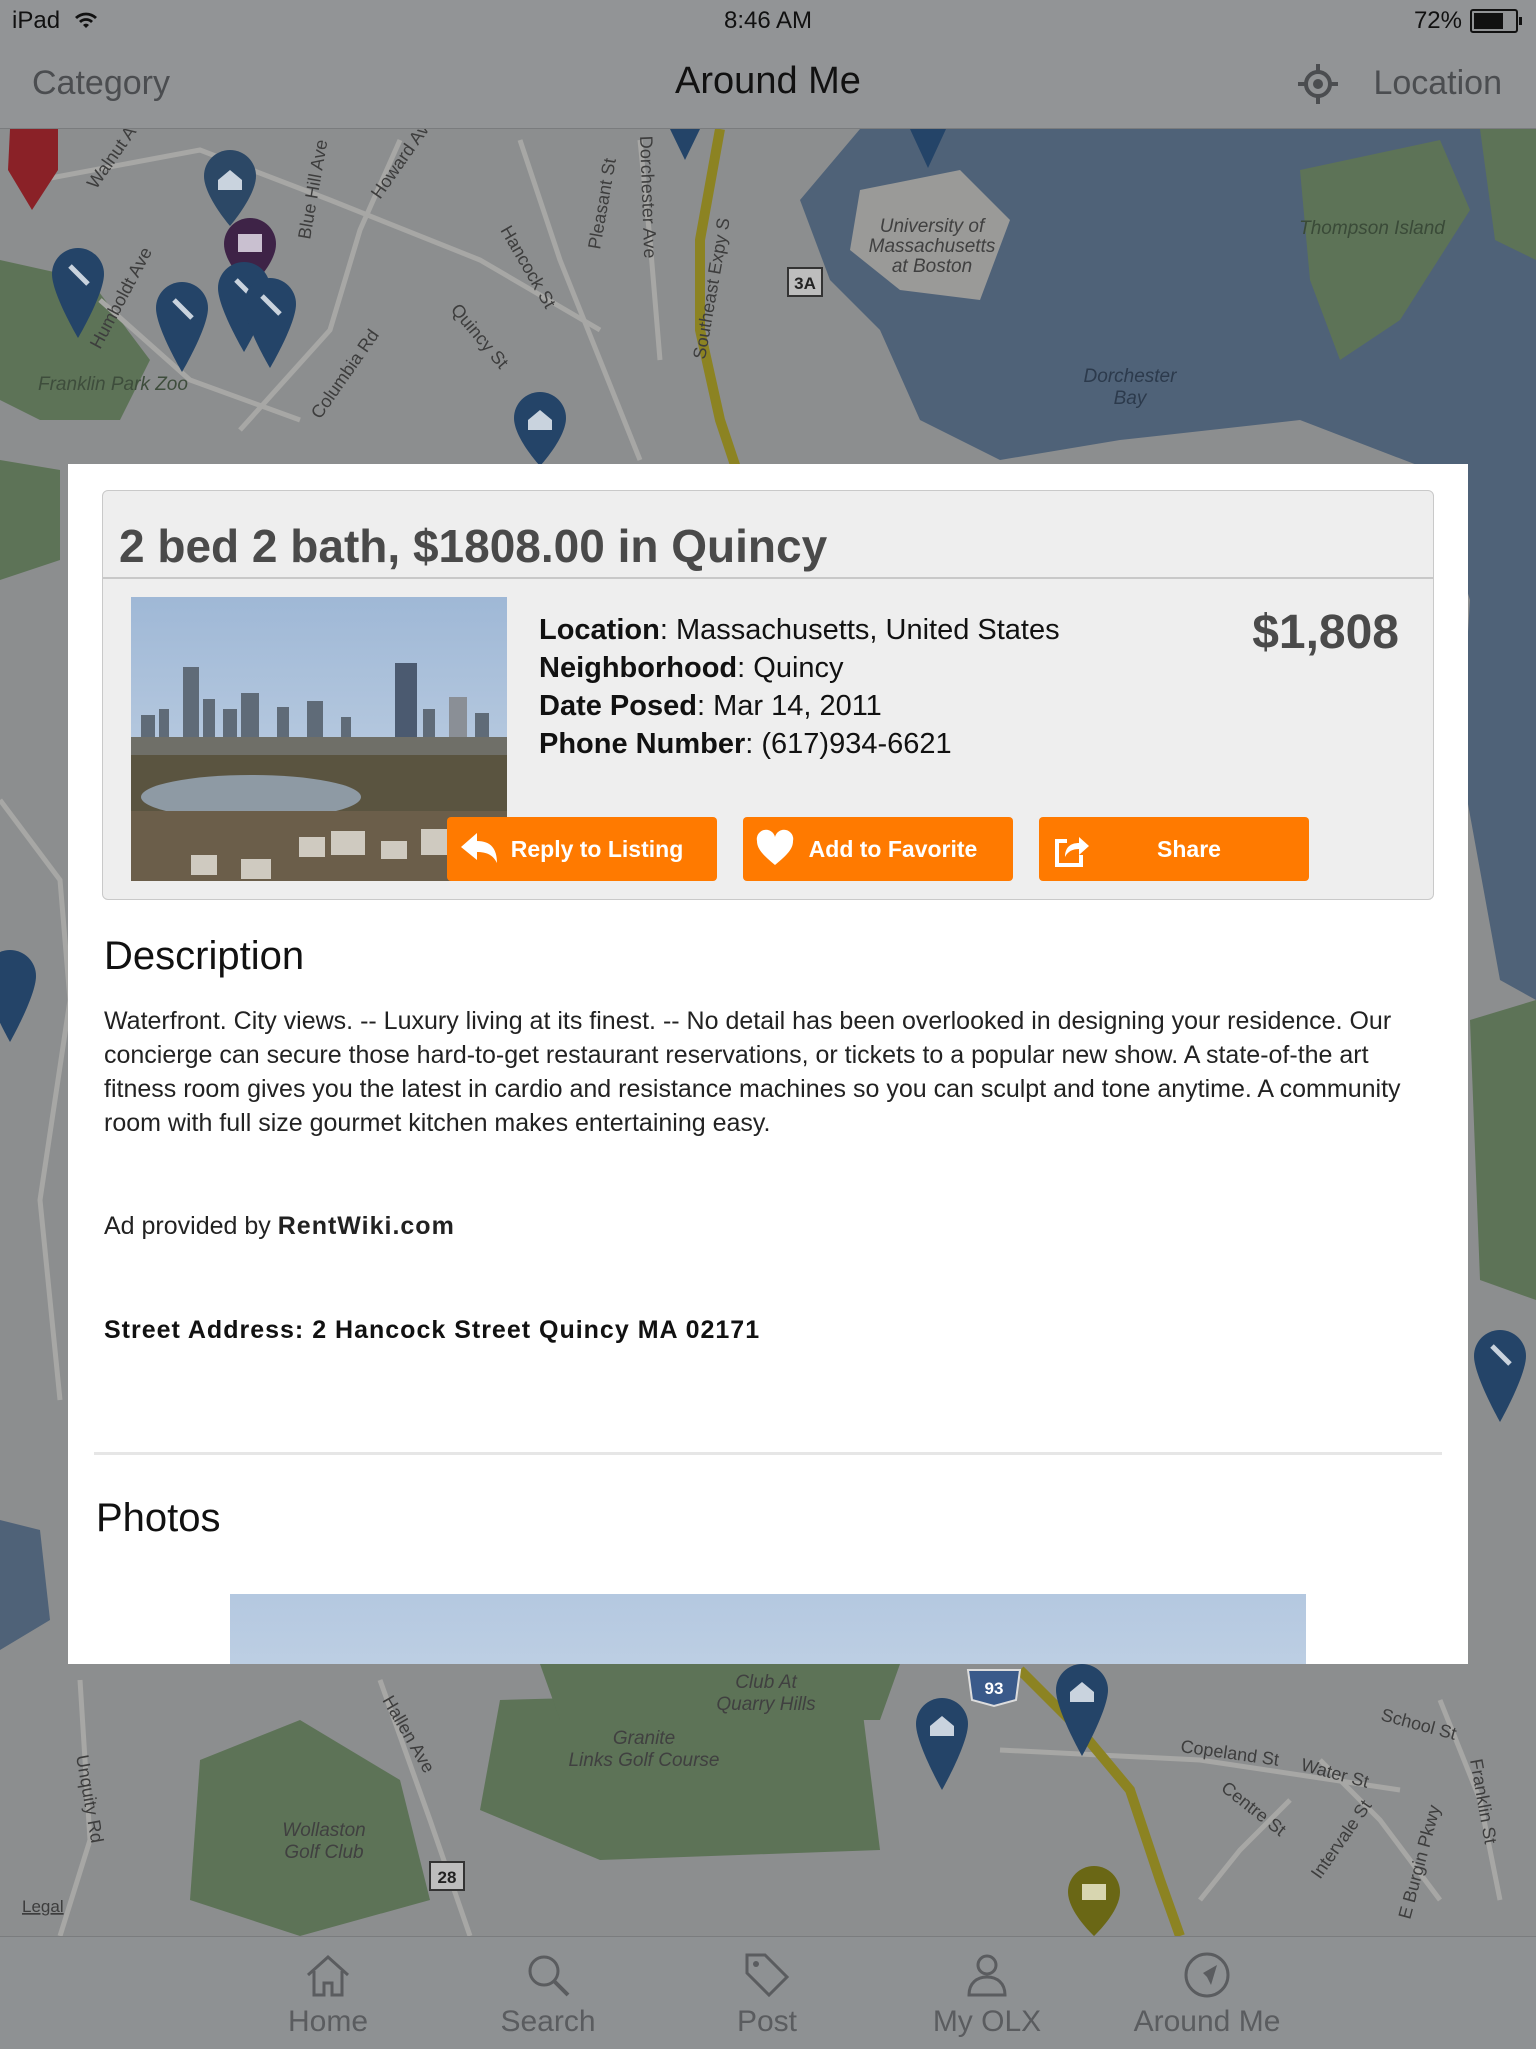 The height and width of the screenshot is (2049, 1536). Describe the element at coordinates (158, 1518) in the screenshot. I see `photos-title: Photos` at that location.